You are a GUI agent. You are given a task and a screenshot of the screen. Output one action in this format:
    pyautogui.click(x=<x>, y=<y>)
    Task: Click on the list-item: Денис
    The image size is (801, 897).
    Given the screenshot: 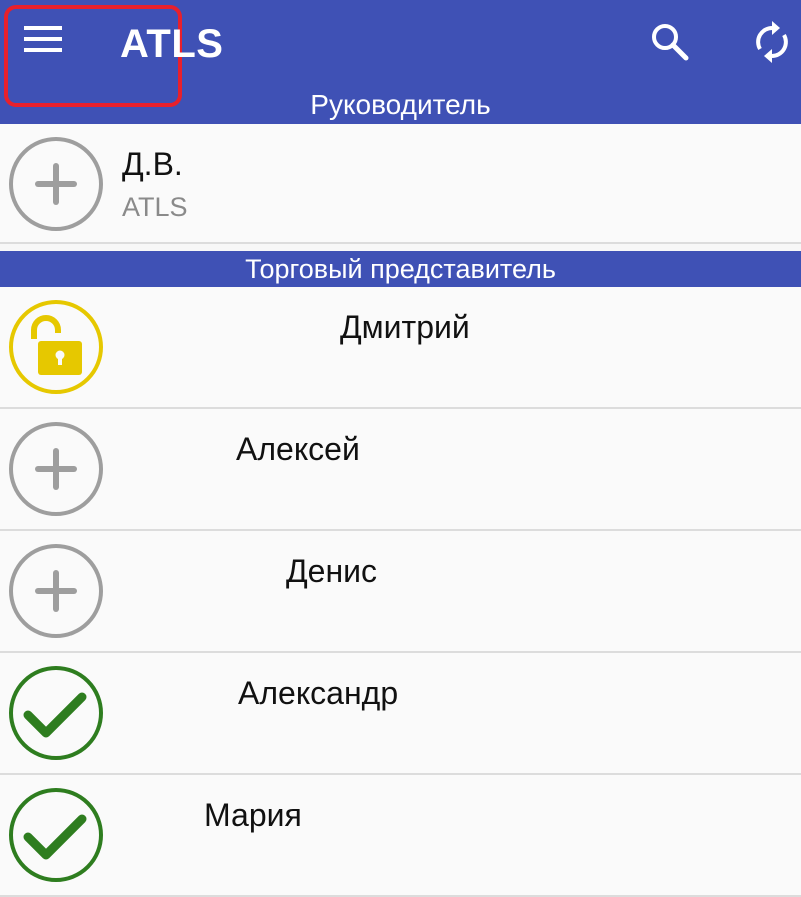 What is the action you would take?
    pyautogui.click(x=400, y=592)
    